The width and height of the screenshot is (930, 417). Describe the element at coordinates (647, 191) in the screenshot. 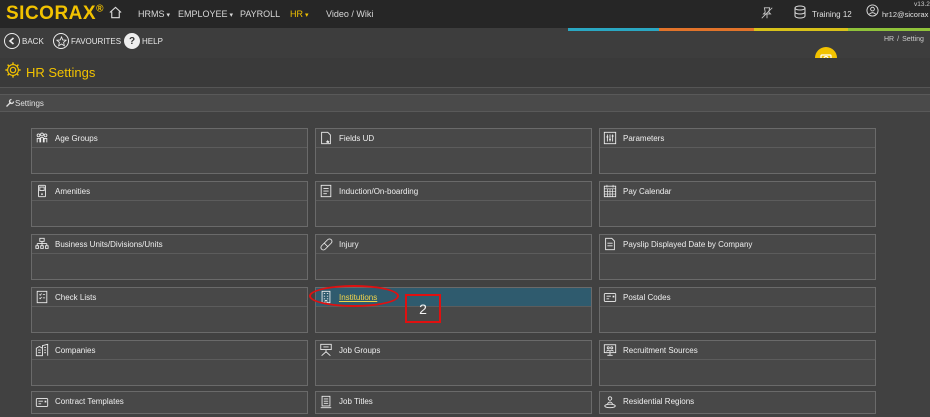

I see `tile-label: Pay Calendar` at that location.